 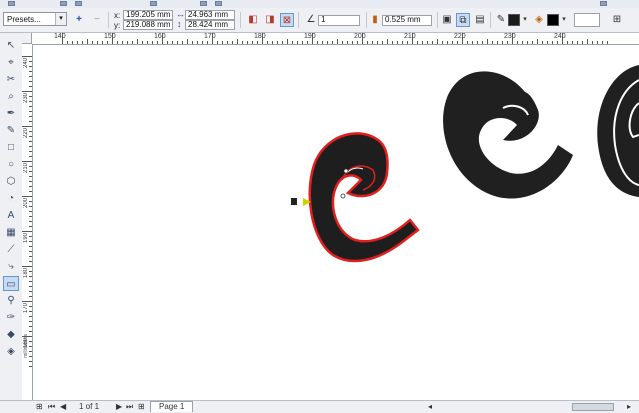 What do you see at coordinates (11, 96) in the screenshot?
I see `zoom-tool-icon: ⌕` at bounding box center [11, 96].